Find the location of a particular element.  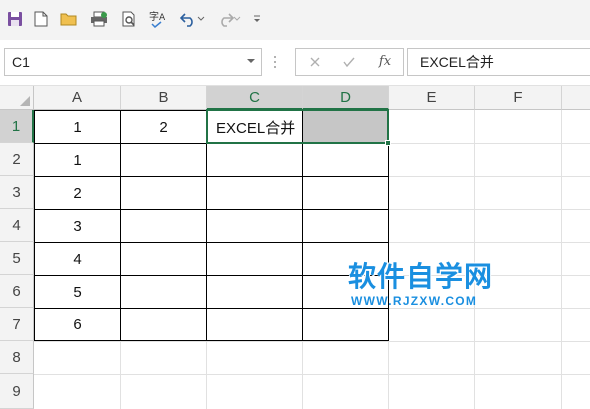

save-icon is located at coordinates (15, 19).